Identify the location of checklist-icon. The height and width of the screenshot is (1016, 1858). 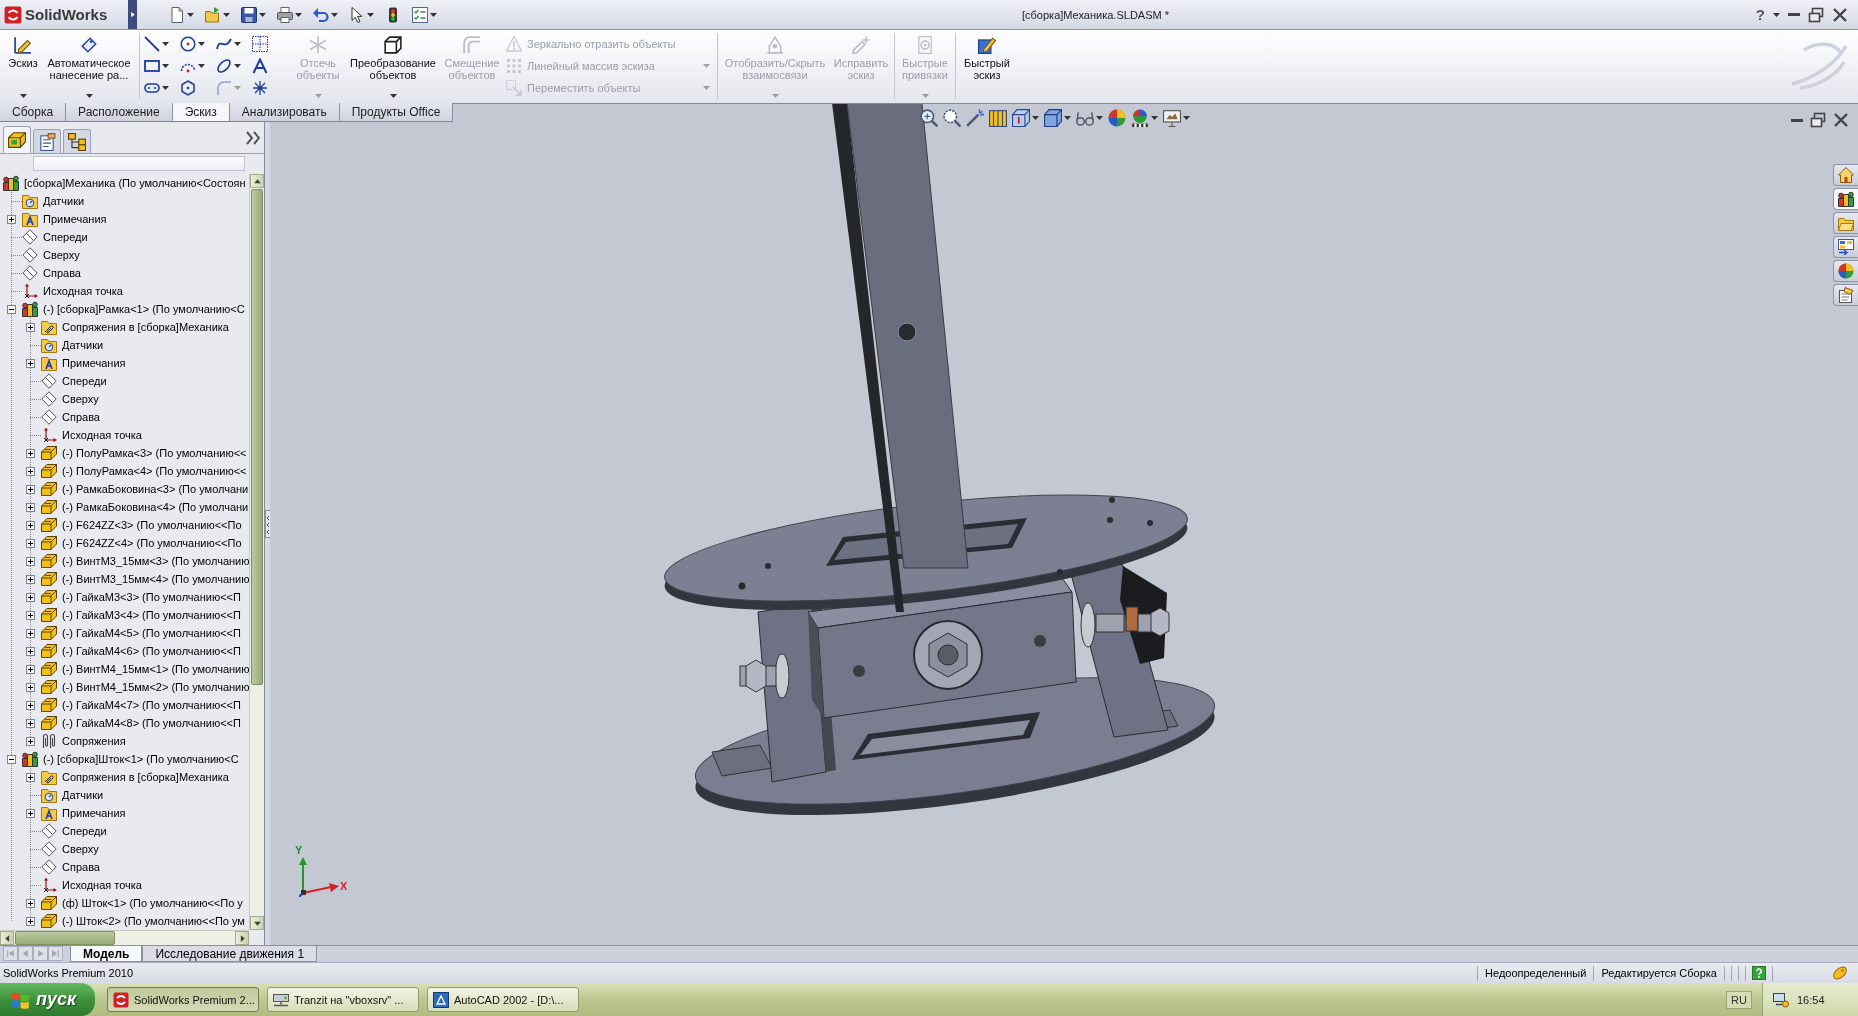
(420, 14).